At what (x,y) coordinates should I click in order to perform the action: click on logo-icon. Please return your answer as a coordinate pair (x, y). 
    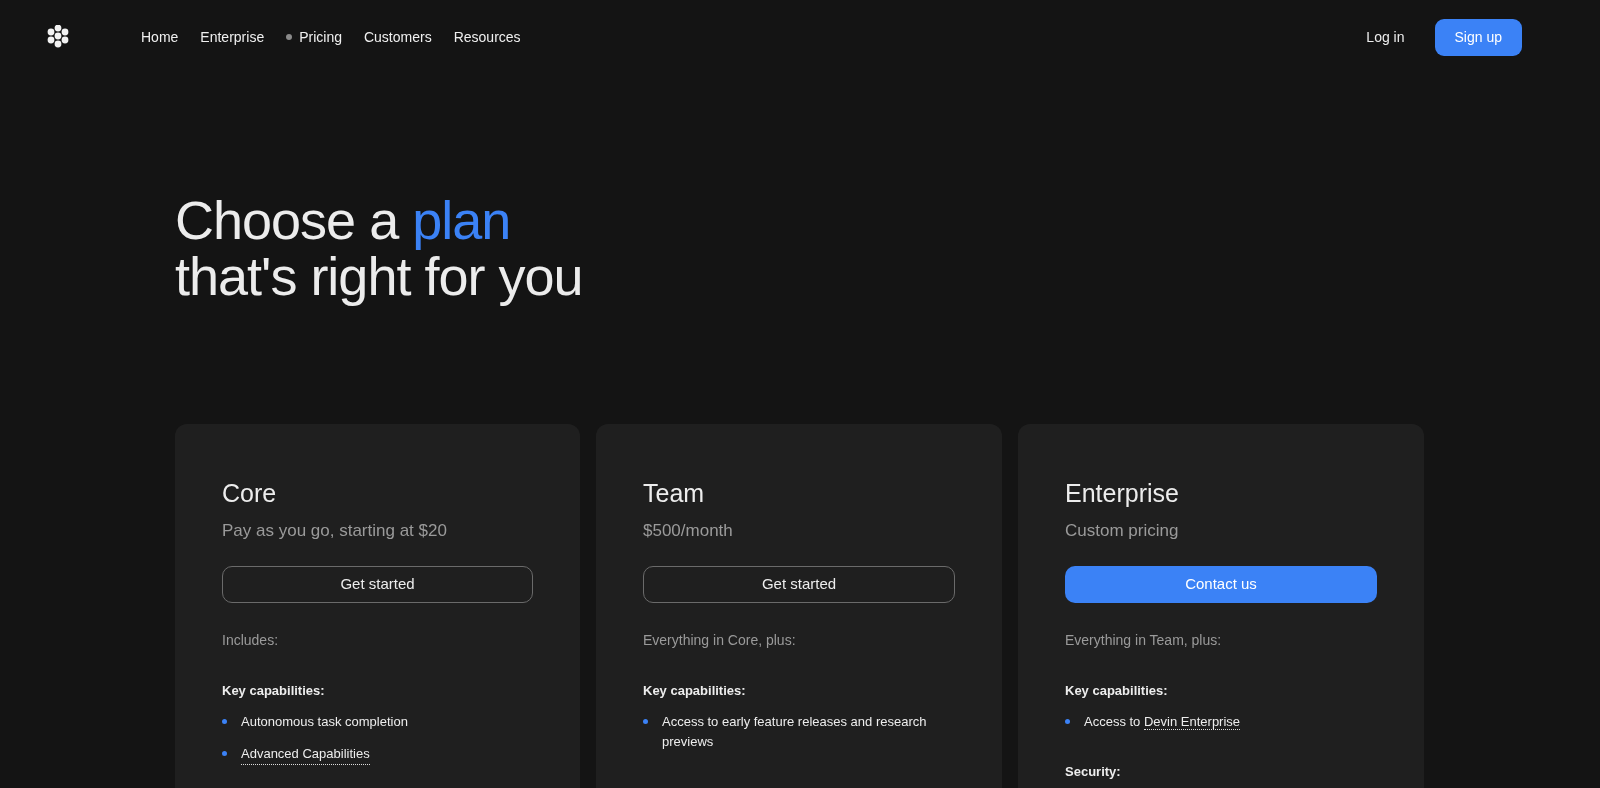
    Looking at the image, I should click on (58, 37).